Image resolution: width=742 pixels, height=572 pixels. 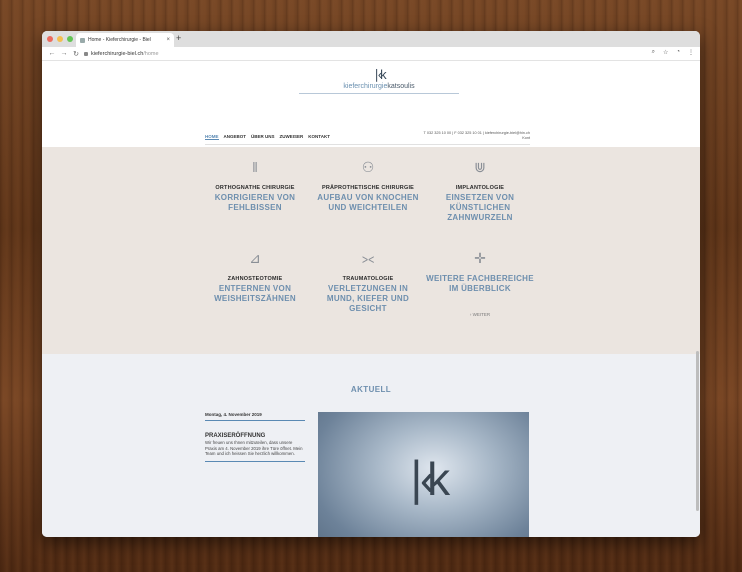 I want to click on logo-mark: ∣‹k, so click(x=379, y=74).